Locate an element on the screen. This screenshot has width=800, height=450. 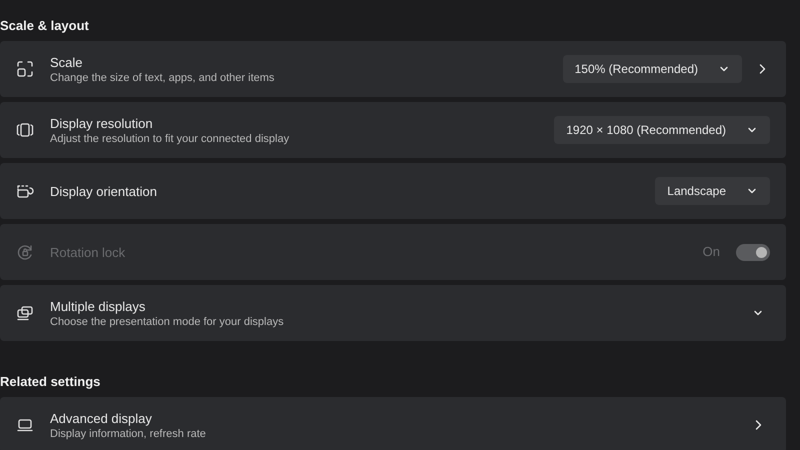
setting-title: Rotation lock is located at coordinates (88, 252).